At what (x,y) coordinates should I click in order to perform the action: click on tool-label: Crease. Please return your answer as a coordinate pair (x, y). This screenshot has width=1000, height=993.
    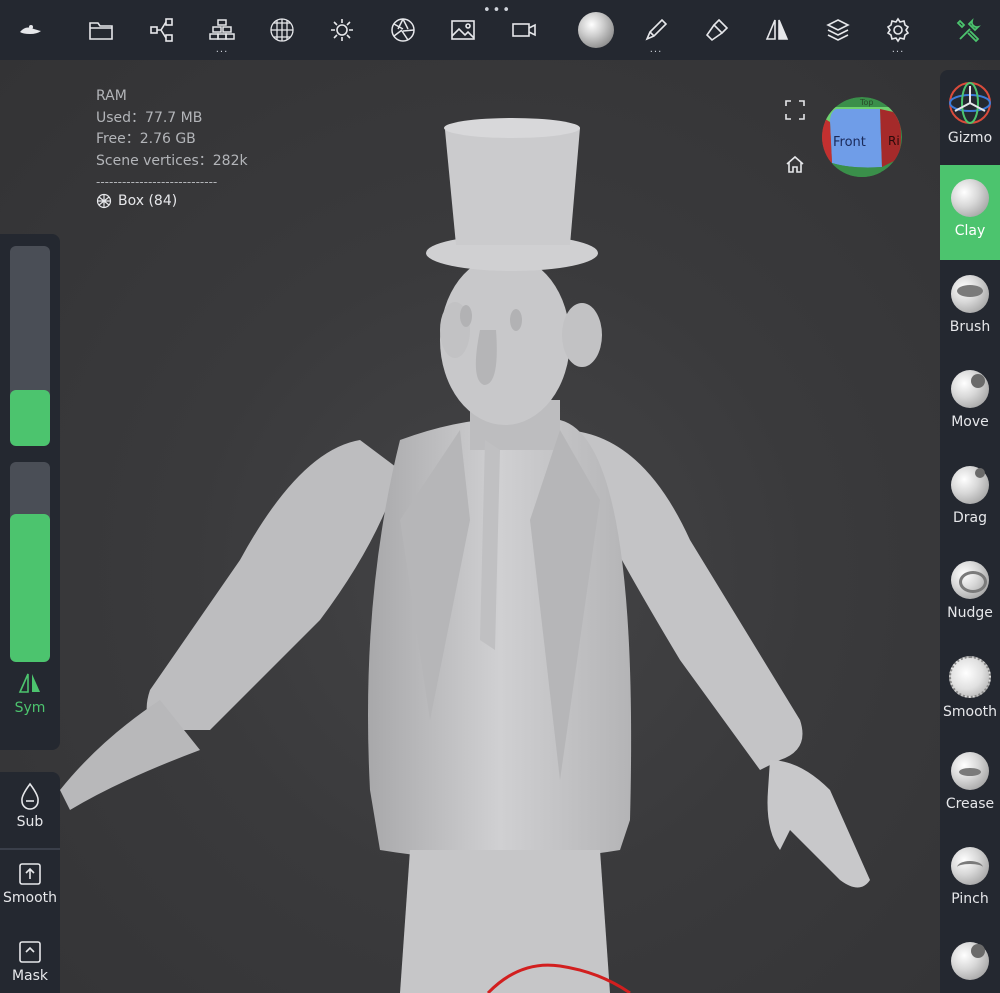
    Looking at the image, I should click on (970, 804).